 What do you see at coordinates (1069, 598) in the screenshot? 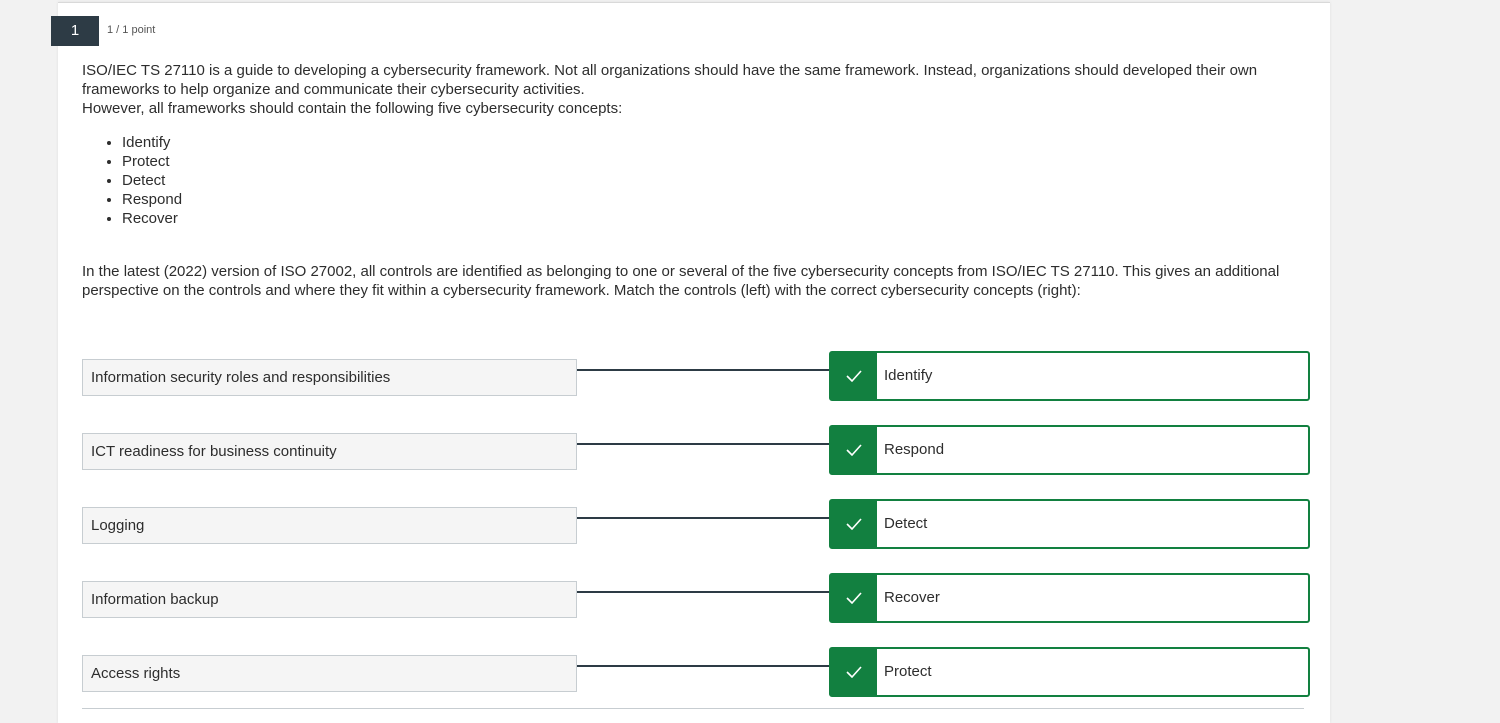
I see `concept-answer-box: Recover` at bounding box center [1069, 598].